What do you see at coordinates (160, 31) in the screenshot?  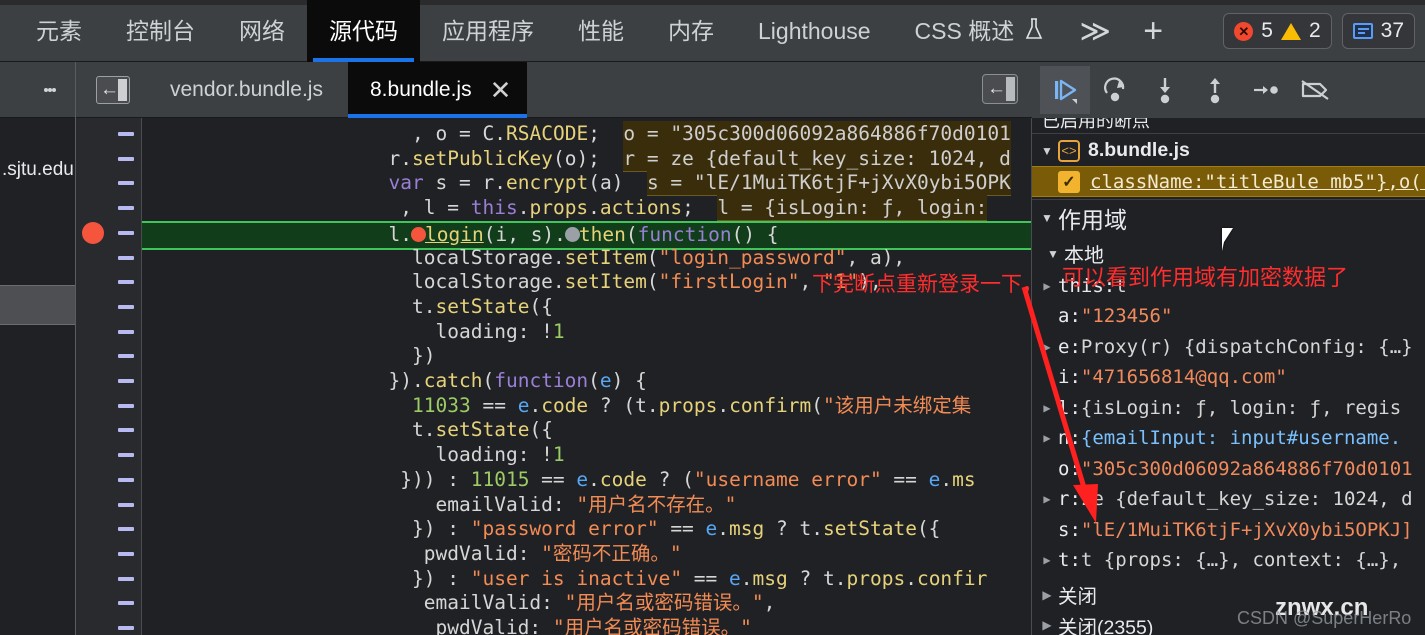 I see `tab-console: 控制台` at bounding box center [160, 31].